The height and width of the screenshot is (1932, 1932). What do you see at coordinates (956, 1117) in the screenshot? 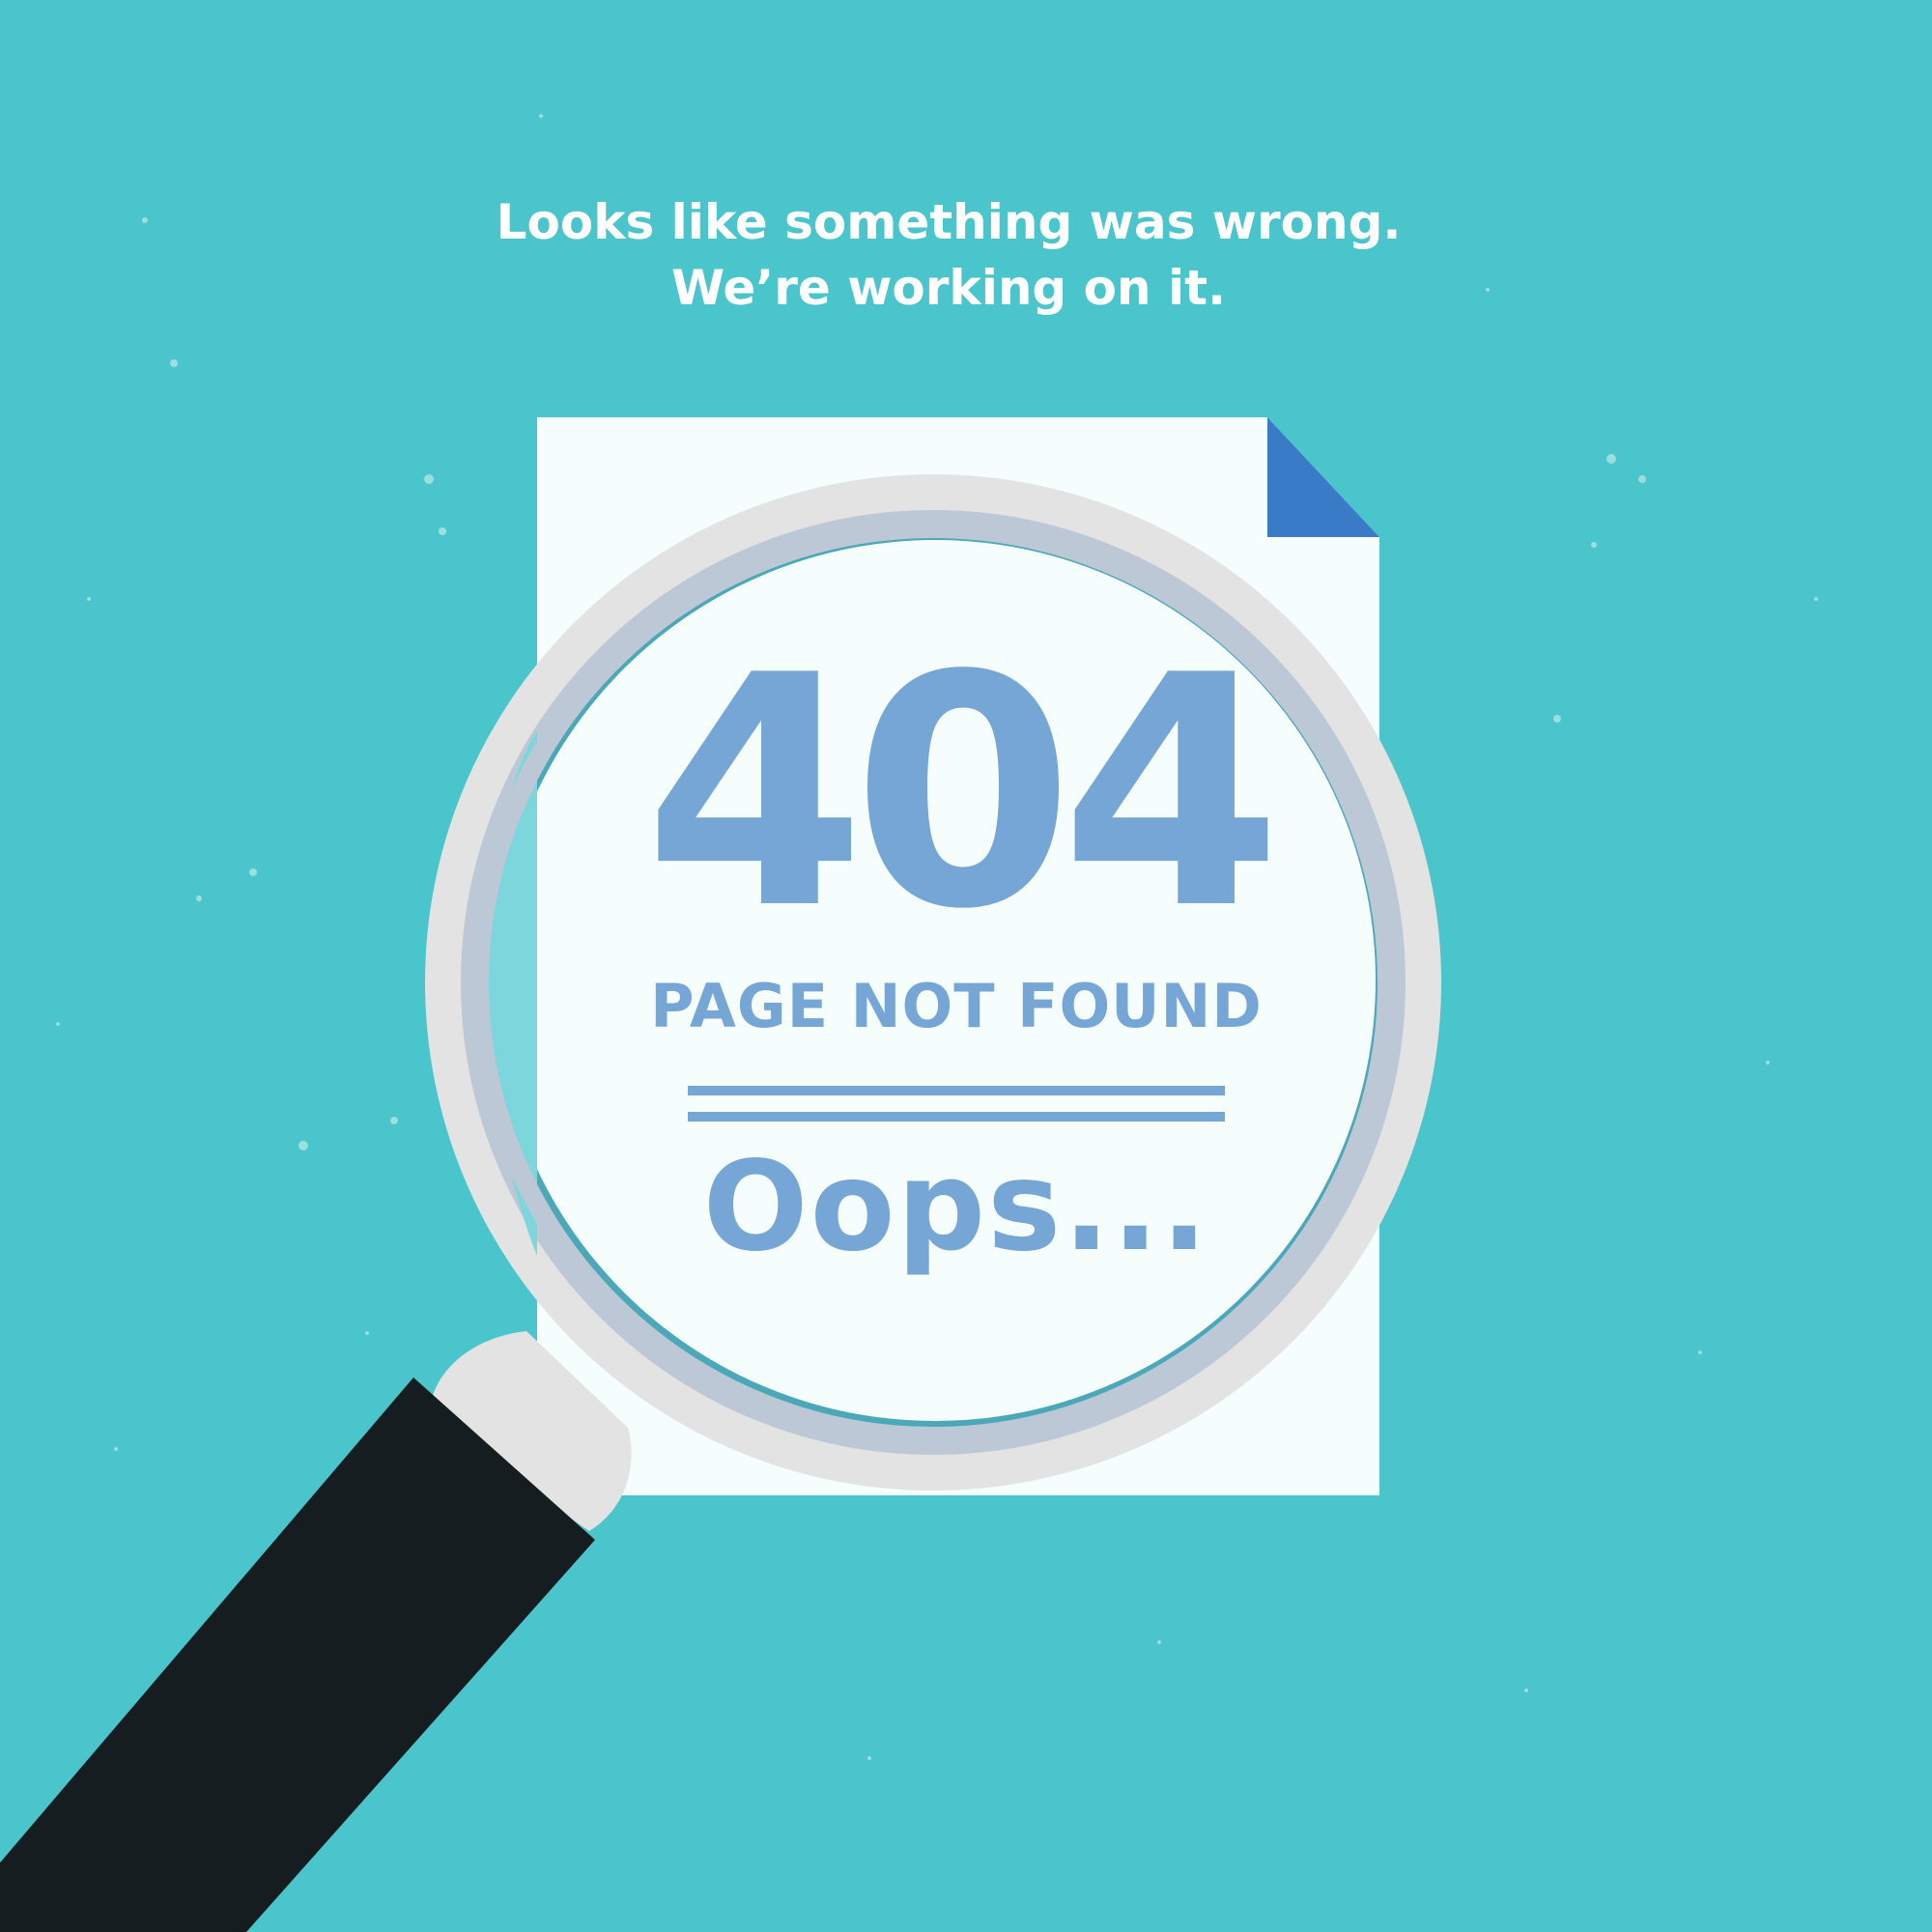
I see `divider-line-bottom` at bounding box center [956, 1117].